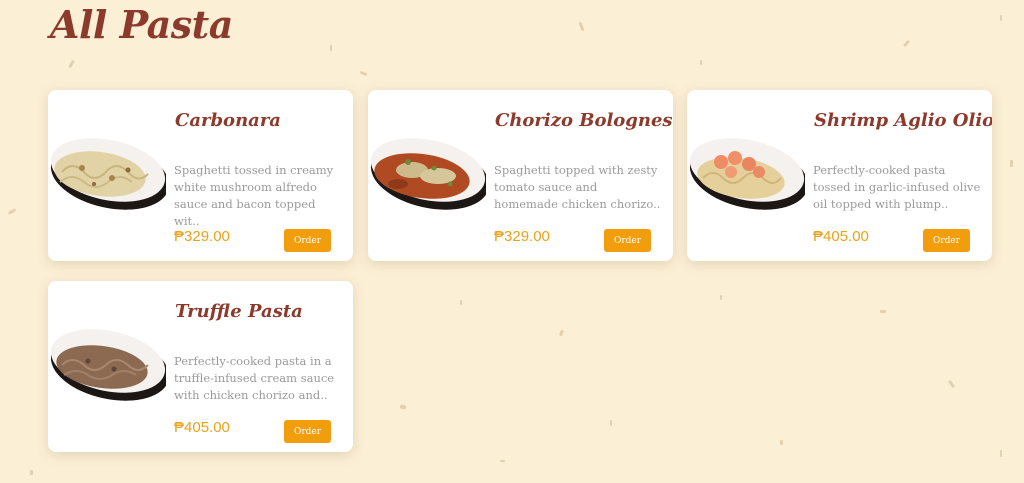 The height and width of the screenshot is (483, 1024). I want to click on item-name: Shrimp Aglio Olio, so click(903, 120).